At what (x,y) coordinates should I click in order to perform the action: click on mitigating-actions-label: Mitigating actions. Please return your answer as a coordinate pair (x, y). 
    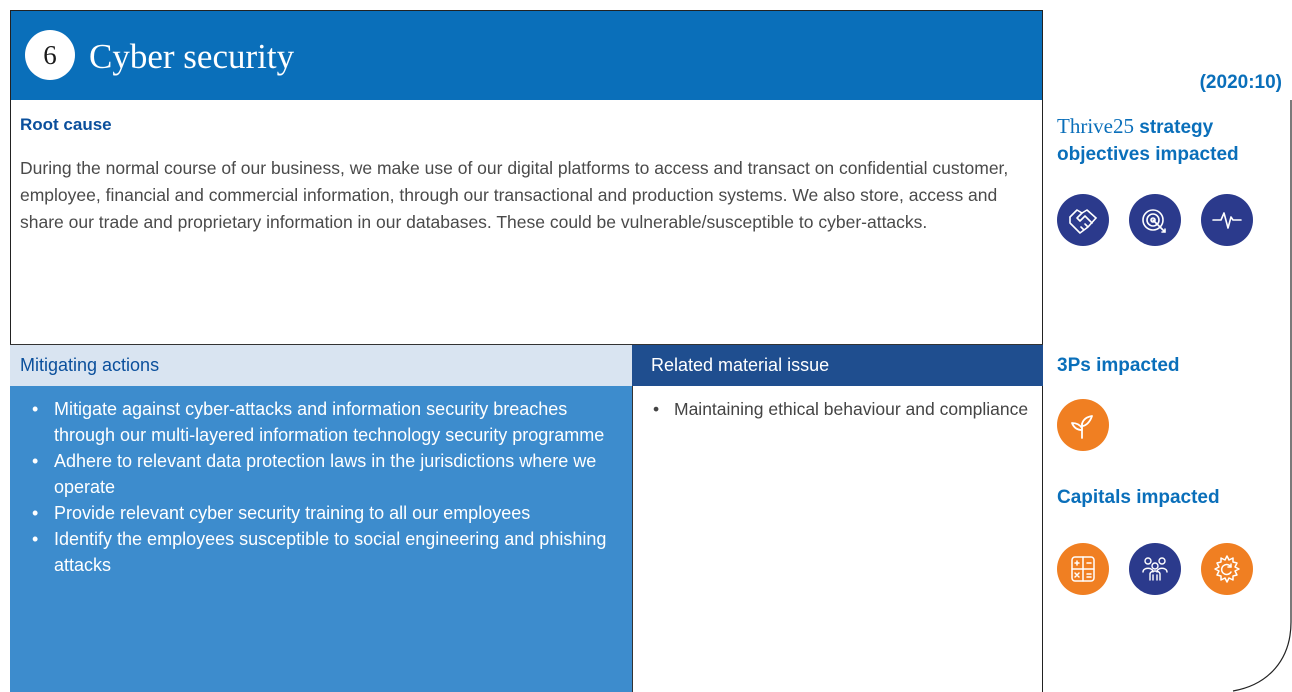
    Looking at the image, I should click on (90, 365).